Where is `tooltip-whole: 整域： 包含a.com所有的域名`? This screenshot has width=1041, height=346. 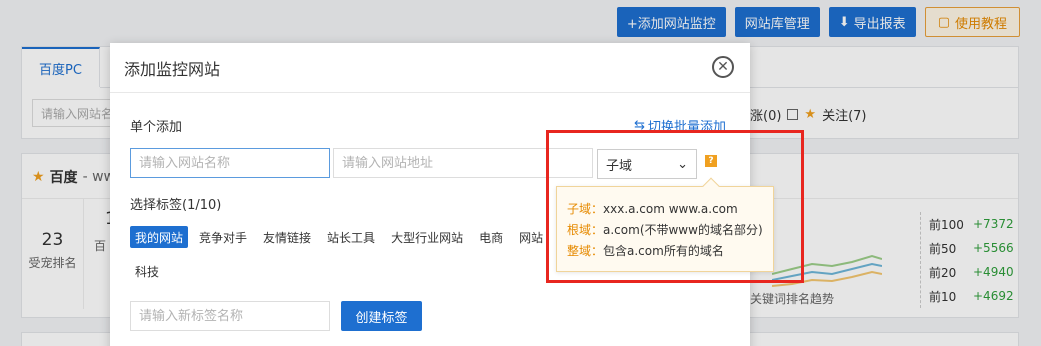
tooltip-whole: 整域： 包含a.com所有的域名 is located at coordinates (665, 250).